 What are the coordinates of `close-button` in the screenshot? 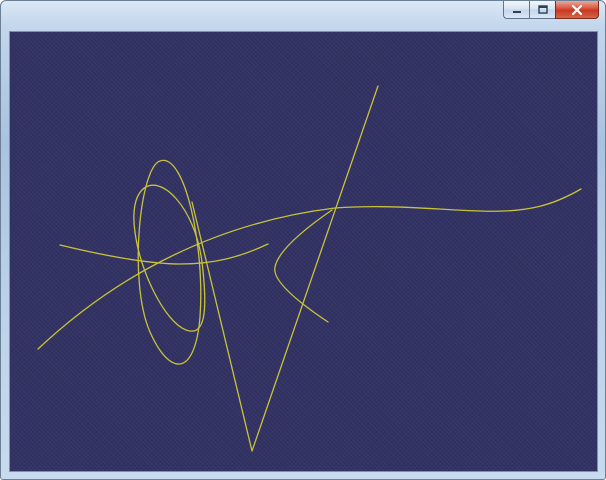 It's located at (577, 10).